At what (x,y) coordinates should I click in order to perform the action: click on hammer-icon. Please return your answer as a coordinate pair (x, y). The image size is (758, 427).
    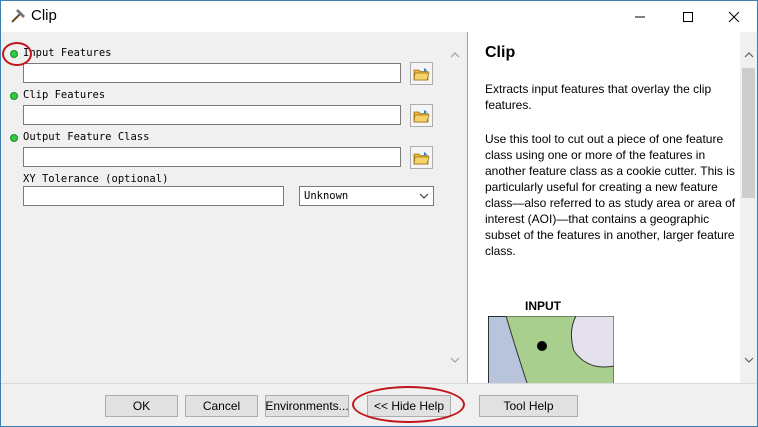
    Looking at the image, I should click on (18, 16).